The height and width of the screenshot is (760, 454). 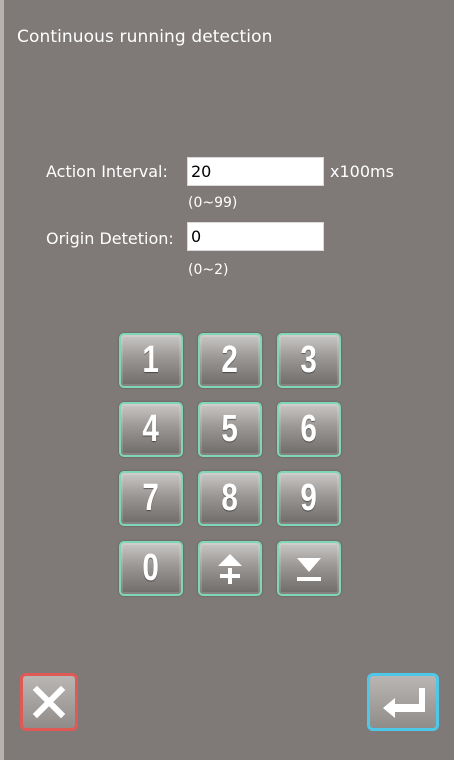 I want to click on key-3-label: 3, so click(x=309, y=360).